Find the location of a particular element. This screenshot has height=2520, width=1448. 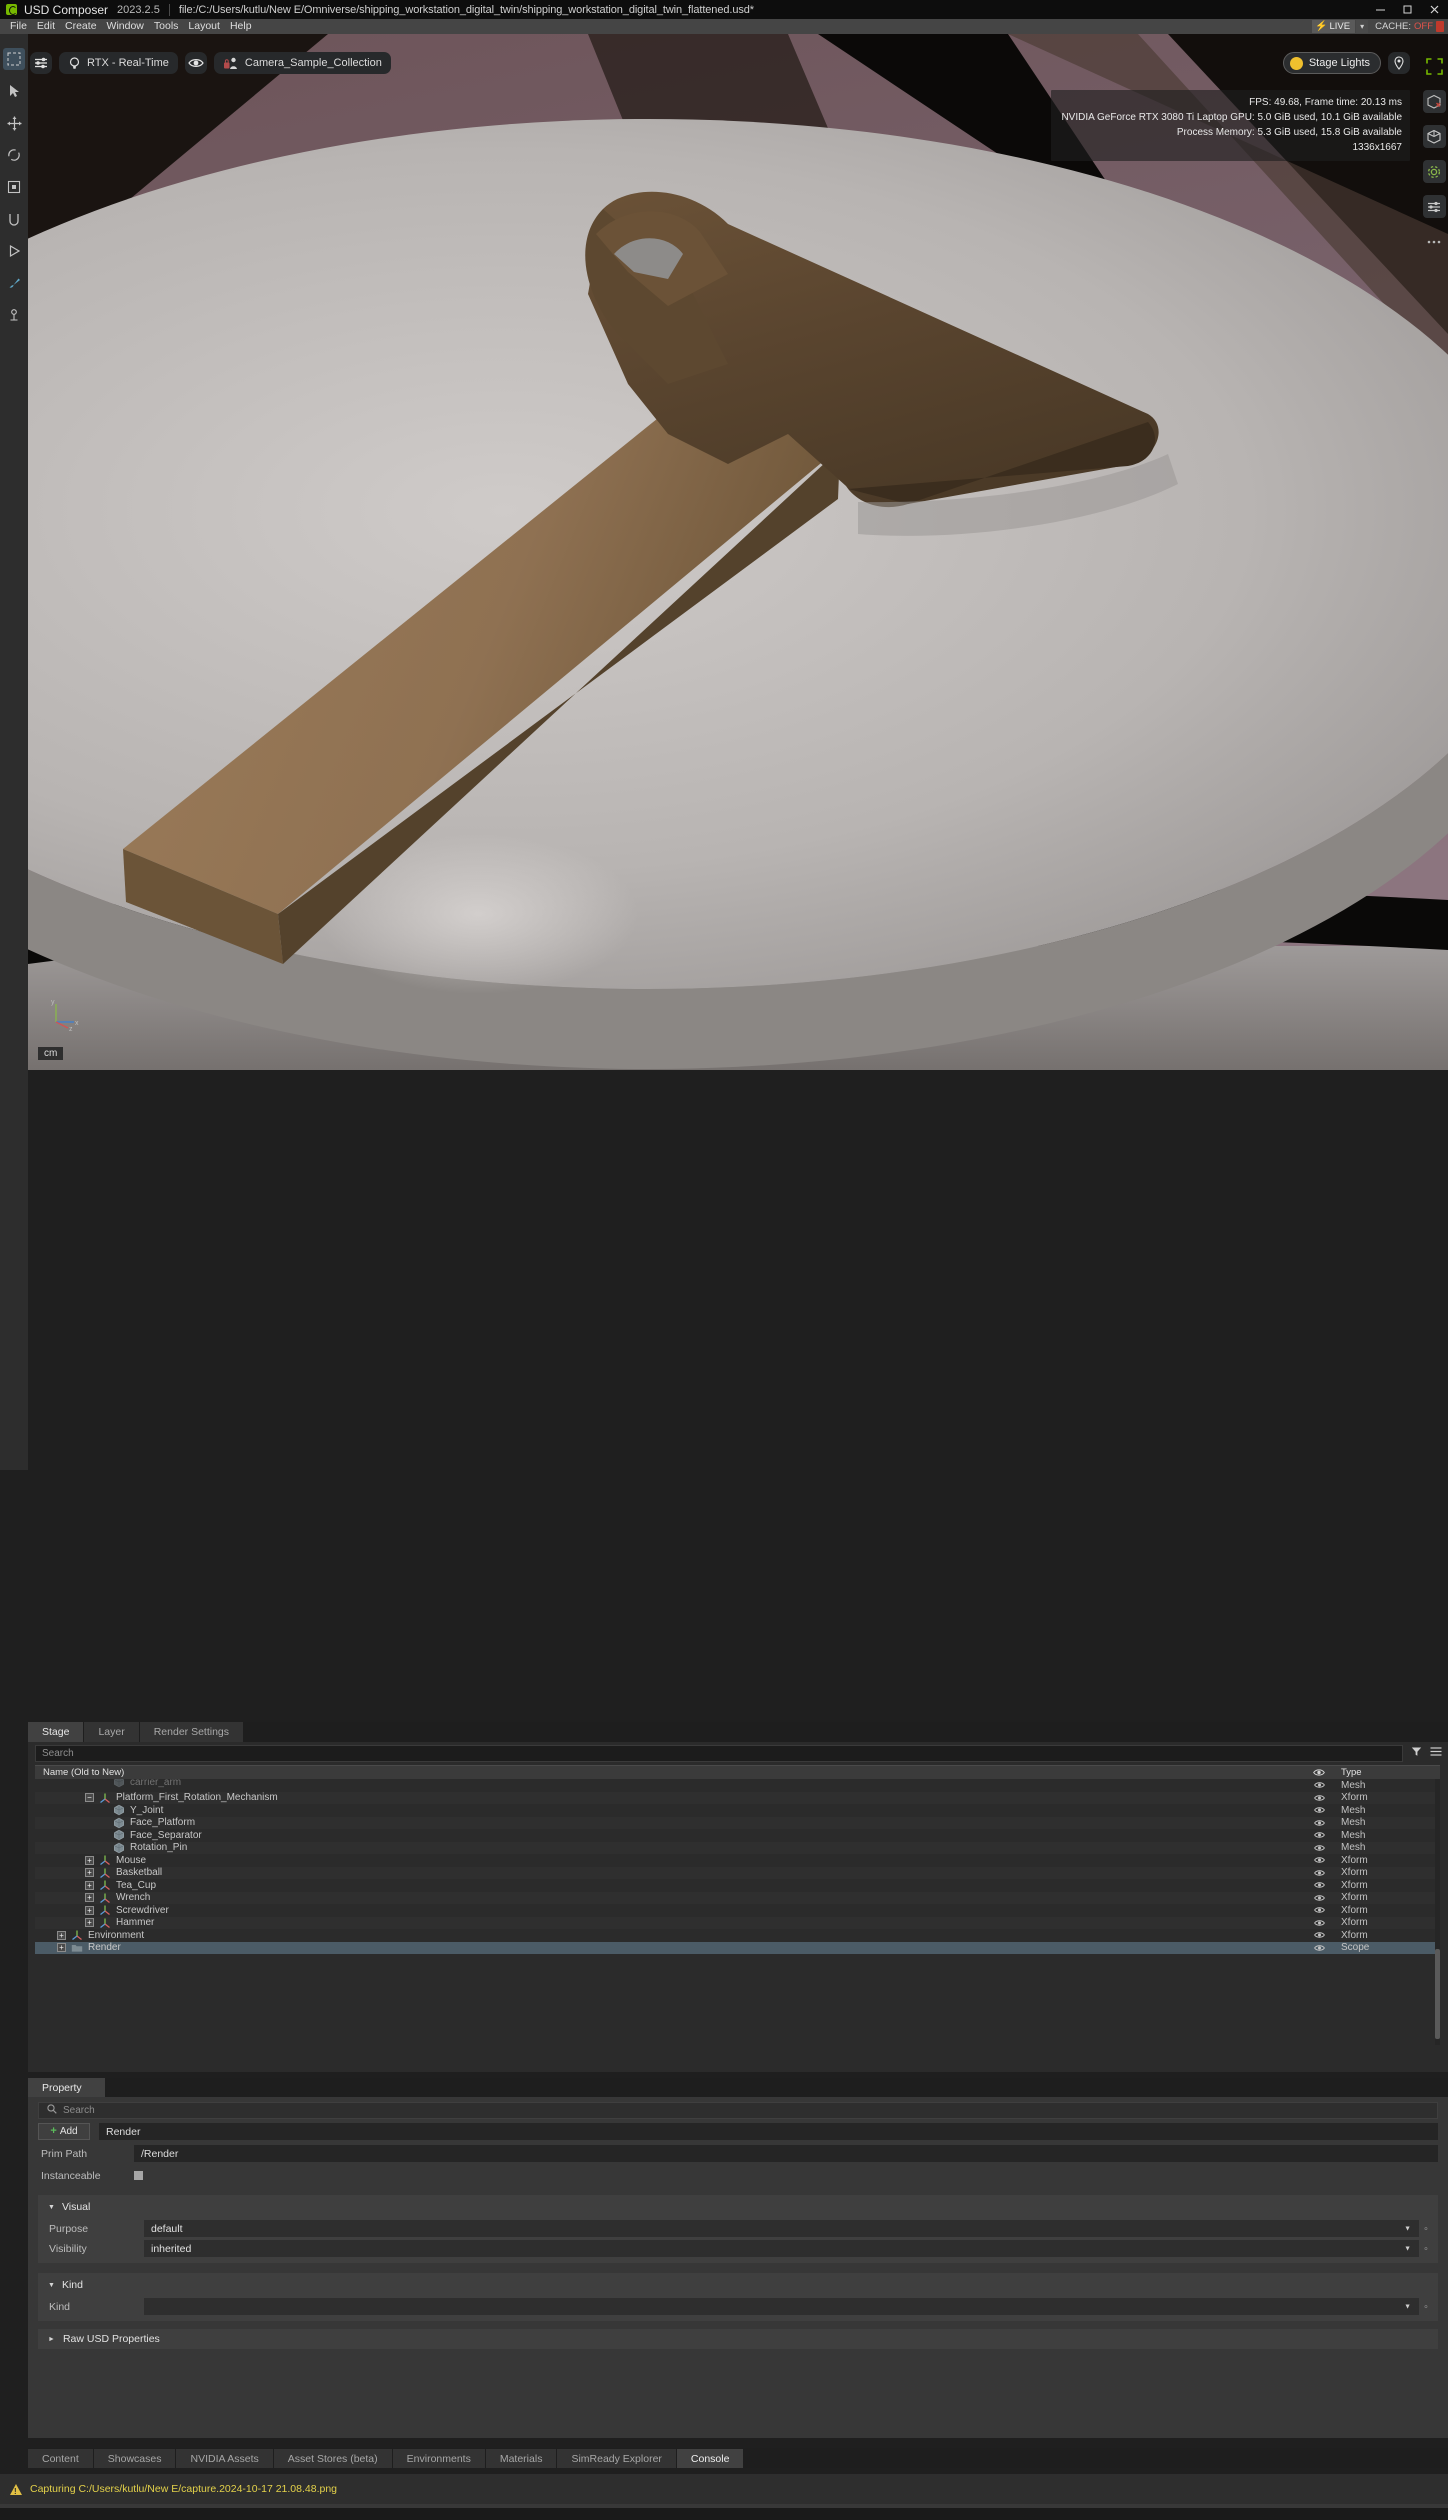

menu-edit: Edit is located at coordinates (46, 26).